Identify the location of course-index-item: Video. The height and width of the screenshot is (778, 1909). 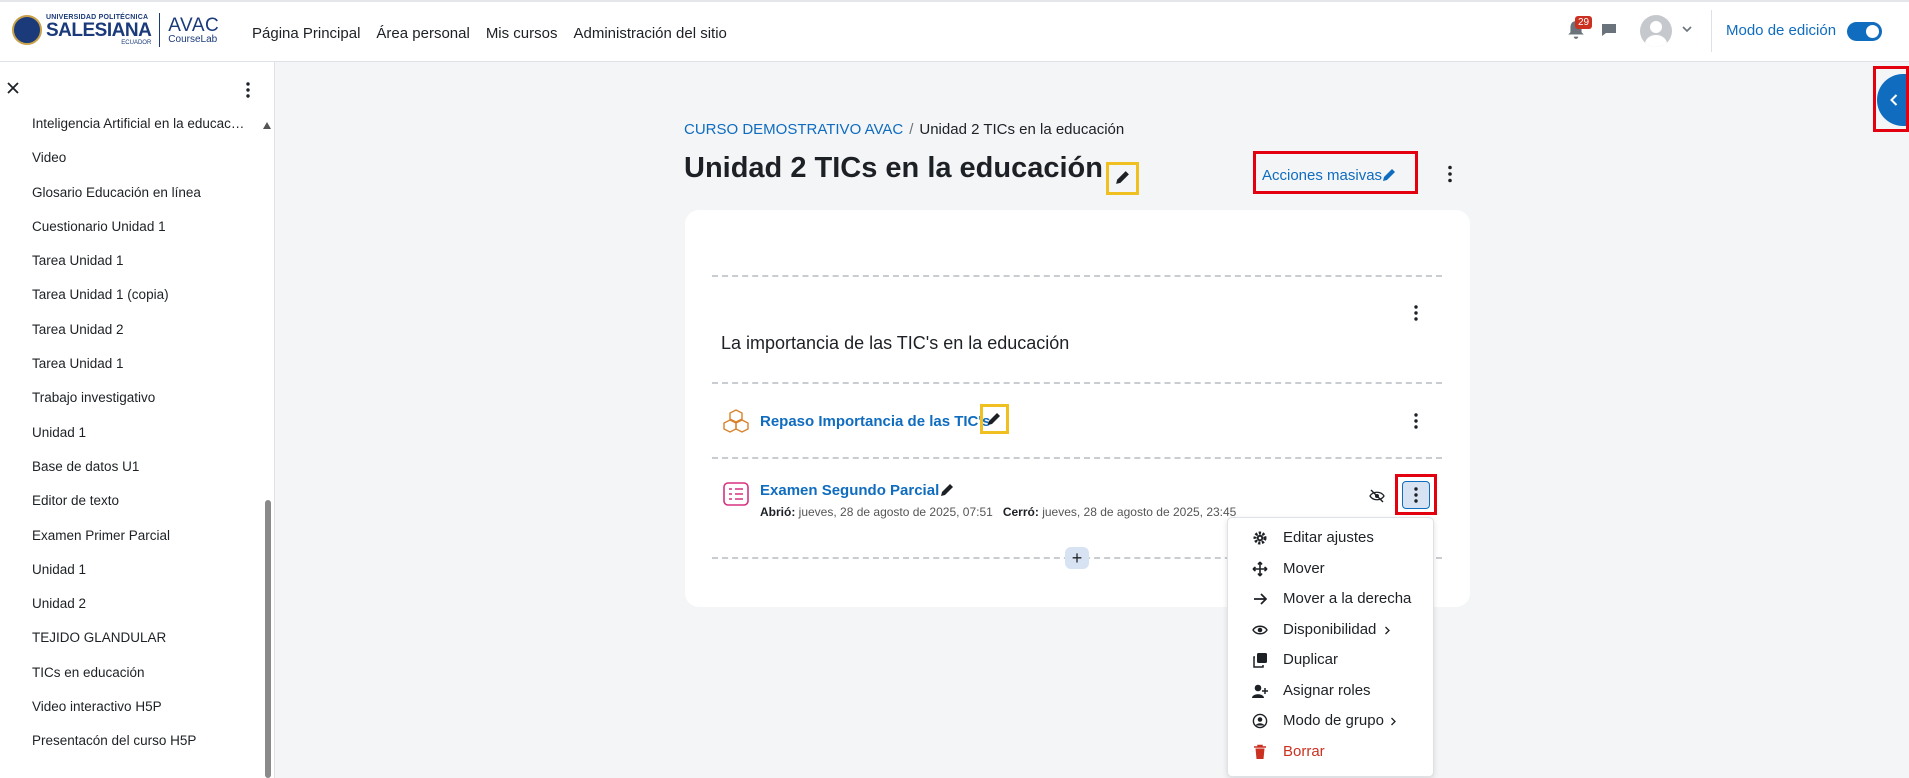
(139, 165).